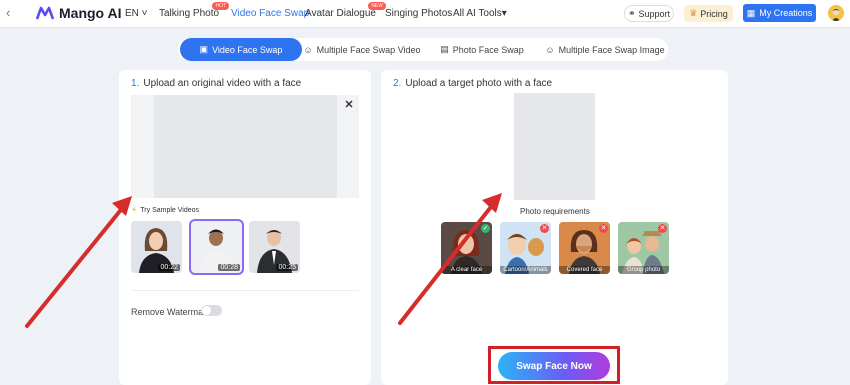  I want to click on mango-logo-icon, so click(45, 13).